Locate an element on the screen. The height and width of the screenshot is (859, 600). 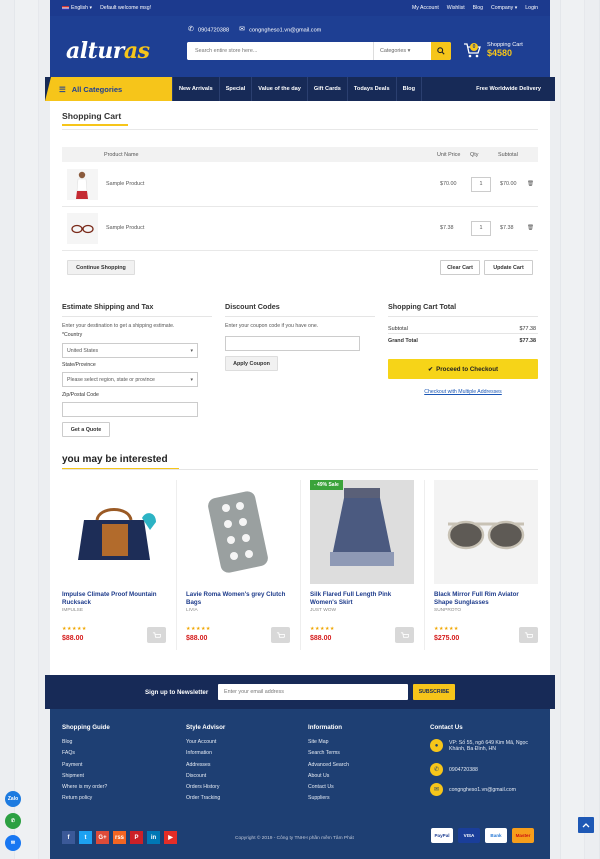
coupon-input is located at coordinates (292, 343).